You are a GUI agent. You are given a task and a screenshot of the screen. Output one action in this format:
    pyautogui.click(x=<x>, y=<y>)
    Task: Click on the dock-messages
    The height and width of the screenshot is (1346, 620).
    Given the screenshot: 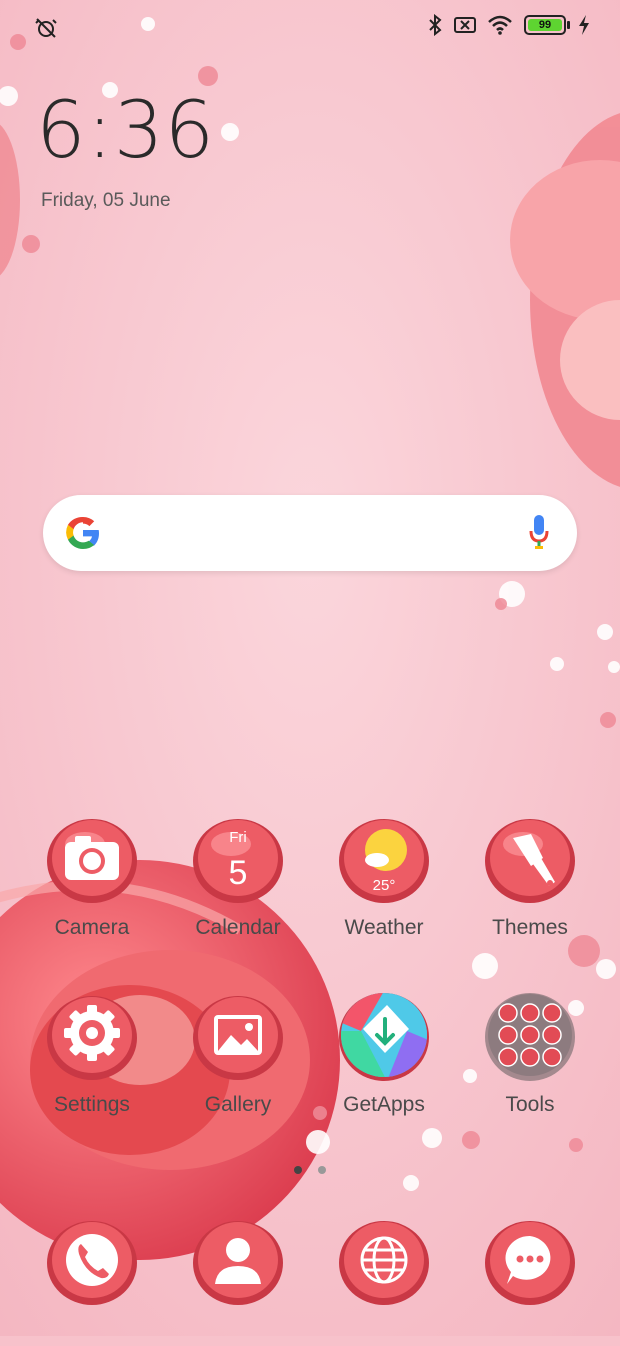 What is the action you would take?
    pyautogui.click(x=530, y=1281)
    